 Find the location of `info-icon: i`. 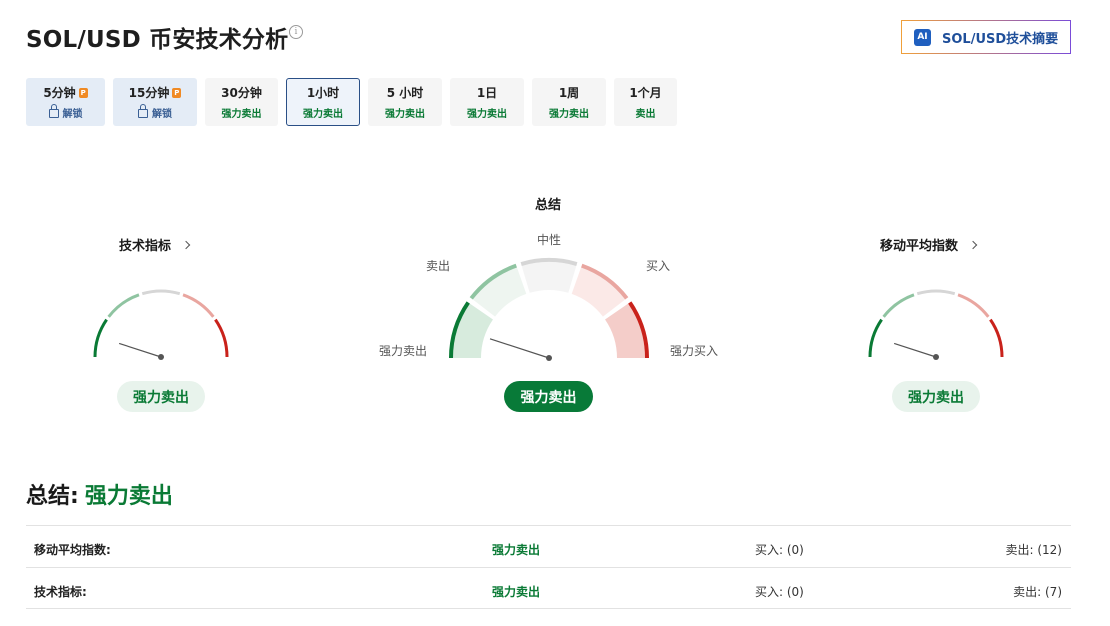

info-icon: i is located at coordinates (296, 32).